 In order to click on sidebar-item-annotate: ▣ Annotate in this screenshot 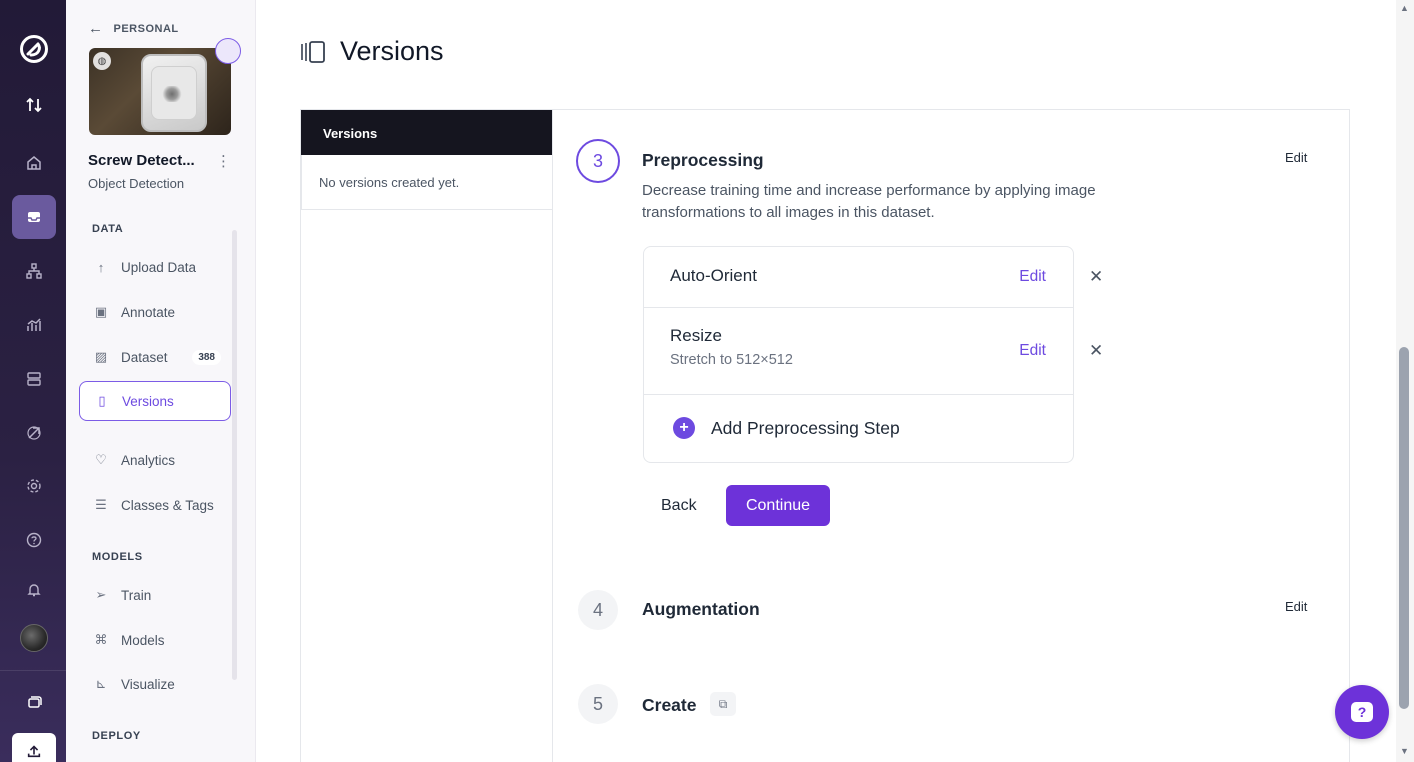, I will do `click(155, 312)`.